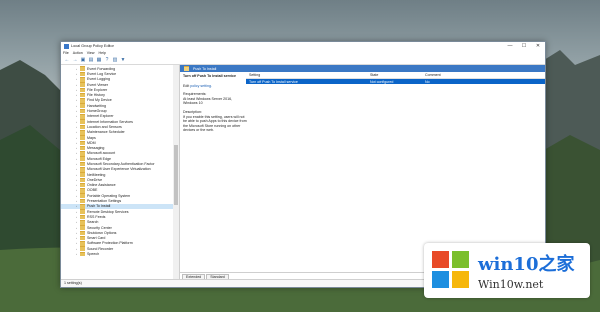 Image resolution: width=600 pixels, height=312 pixels. Describe the element at coordinates (96, 95) in the screenshot. I see `tree-item-label: File History` at that location.